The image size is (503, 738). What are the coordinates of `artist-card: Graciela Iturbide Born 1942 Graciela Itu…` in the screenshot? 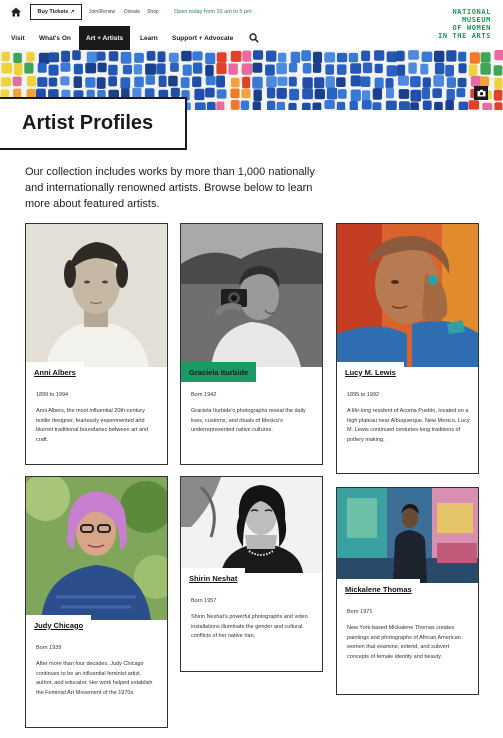 It's located at (251, 344).